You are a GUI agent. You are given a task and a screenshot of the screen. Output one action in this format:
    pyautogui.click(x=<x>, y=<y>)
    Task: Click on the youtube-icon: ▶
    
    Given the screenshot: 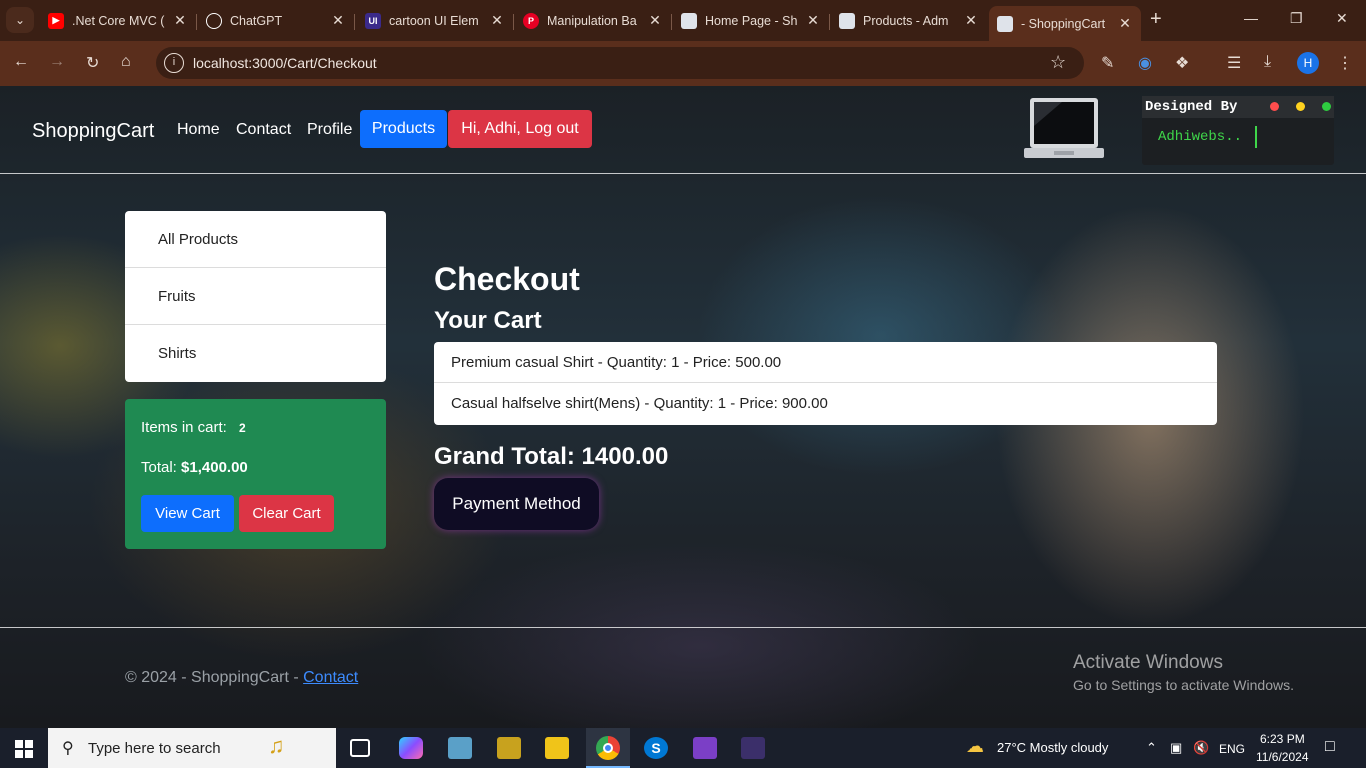 What is the action you would take?
    pyautogui.click(x=56, y=20)
    